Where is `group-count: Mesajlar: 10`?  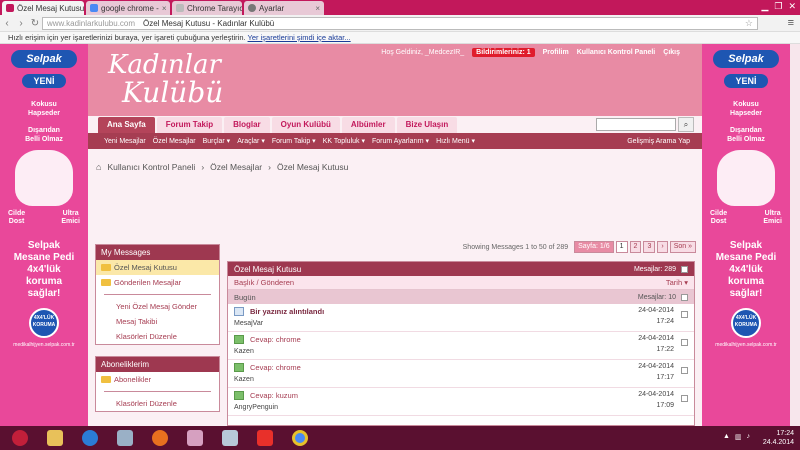
group-count: Mesajlar: 10 is located at coordinates (656, 297).